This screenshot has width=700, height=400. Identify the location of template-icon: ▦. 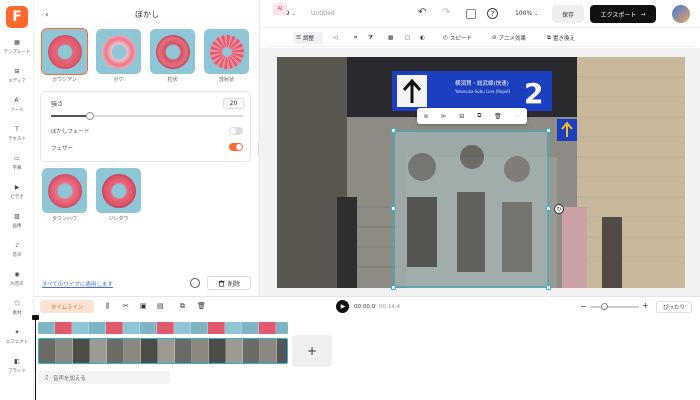
(17, 42).